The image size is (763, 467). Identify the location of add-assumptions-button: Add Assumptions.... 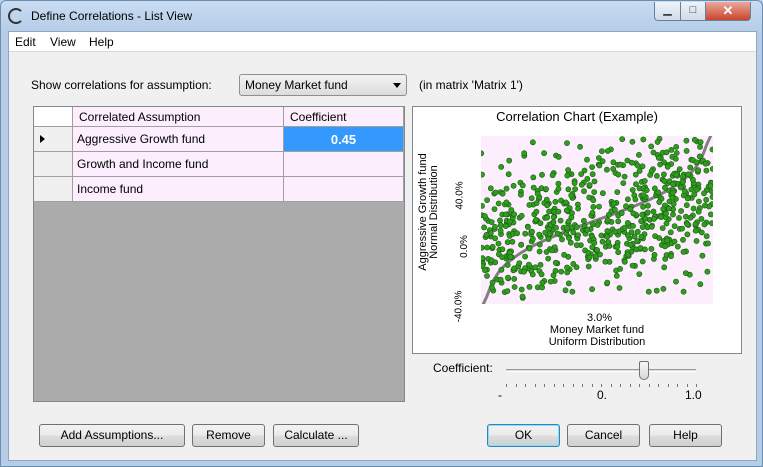
(112, 435).